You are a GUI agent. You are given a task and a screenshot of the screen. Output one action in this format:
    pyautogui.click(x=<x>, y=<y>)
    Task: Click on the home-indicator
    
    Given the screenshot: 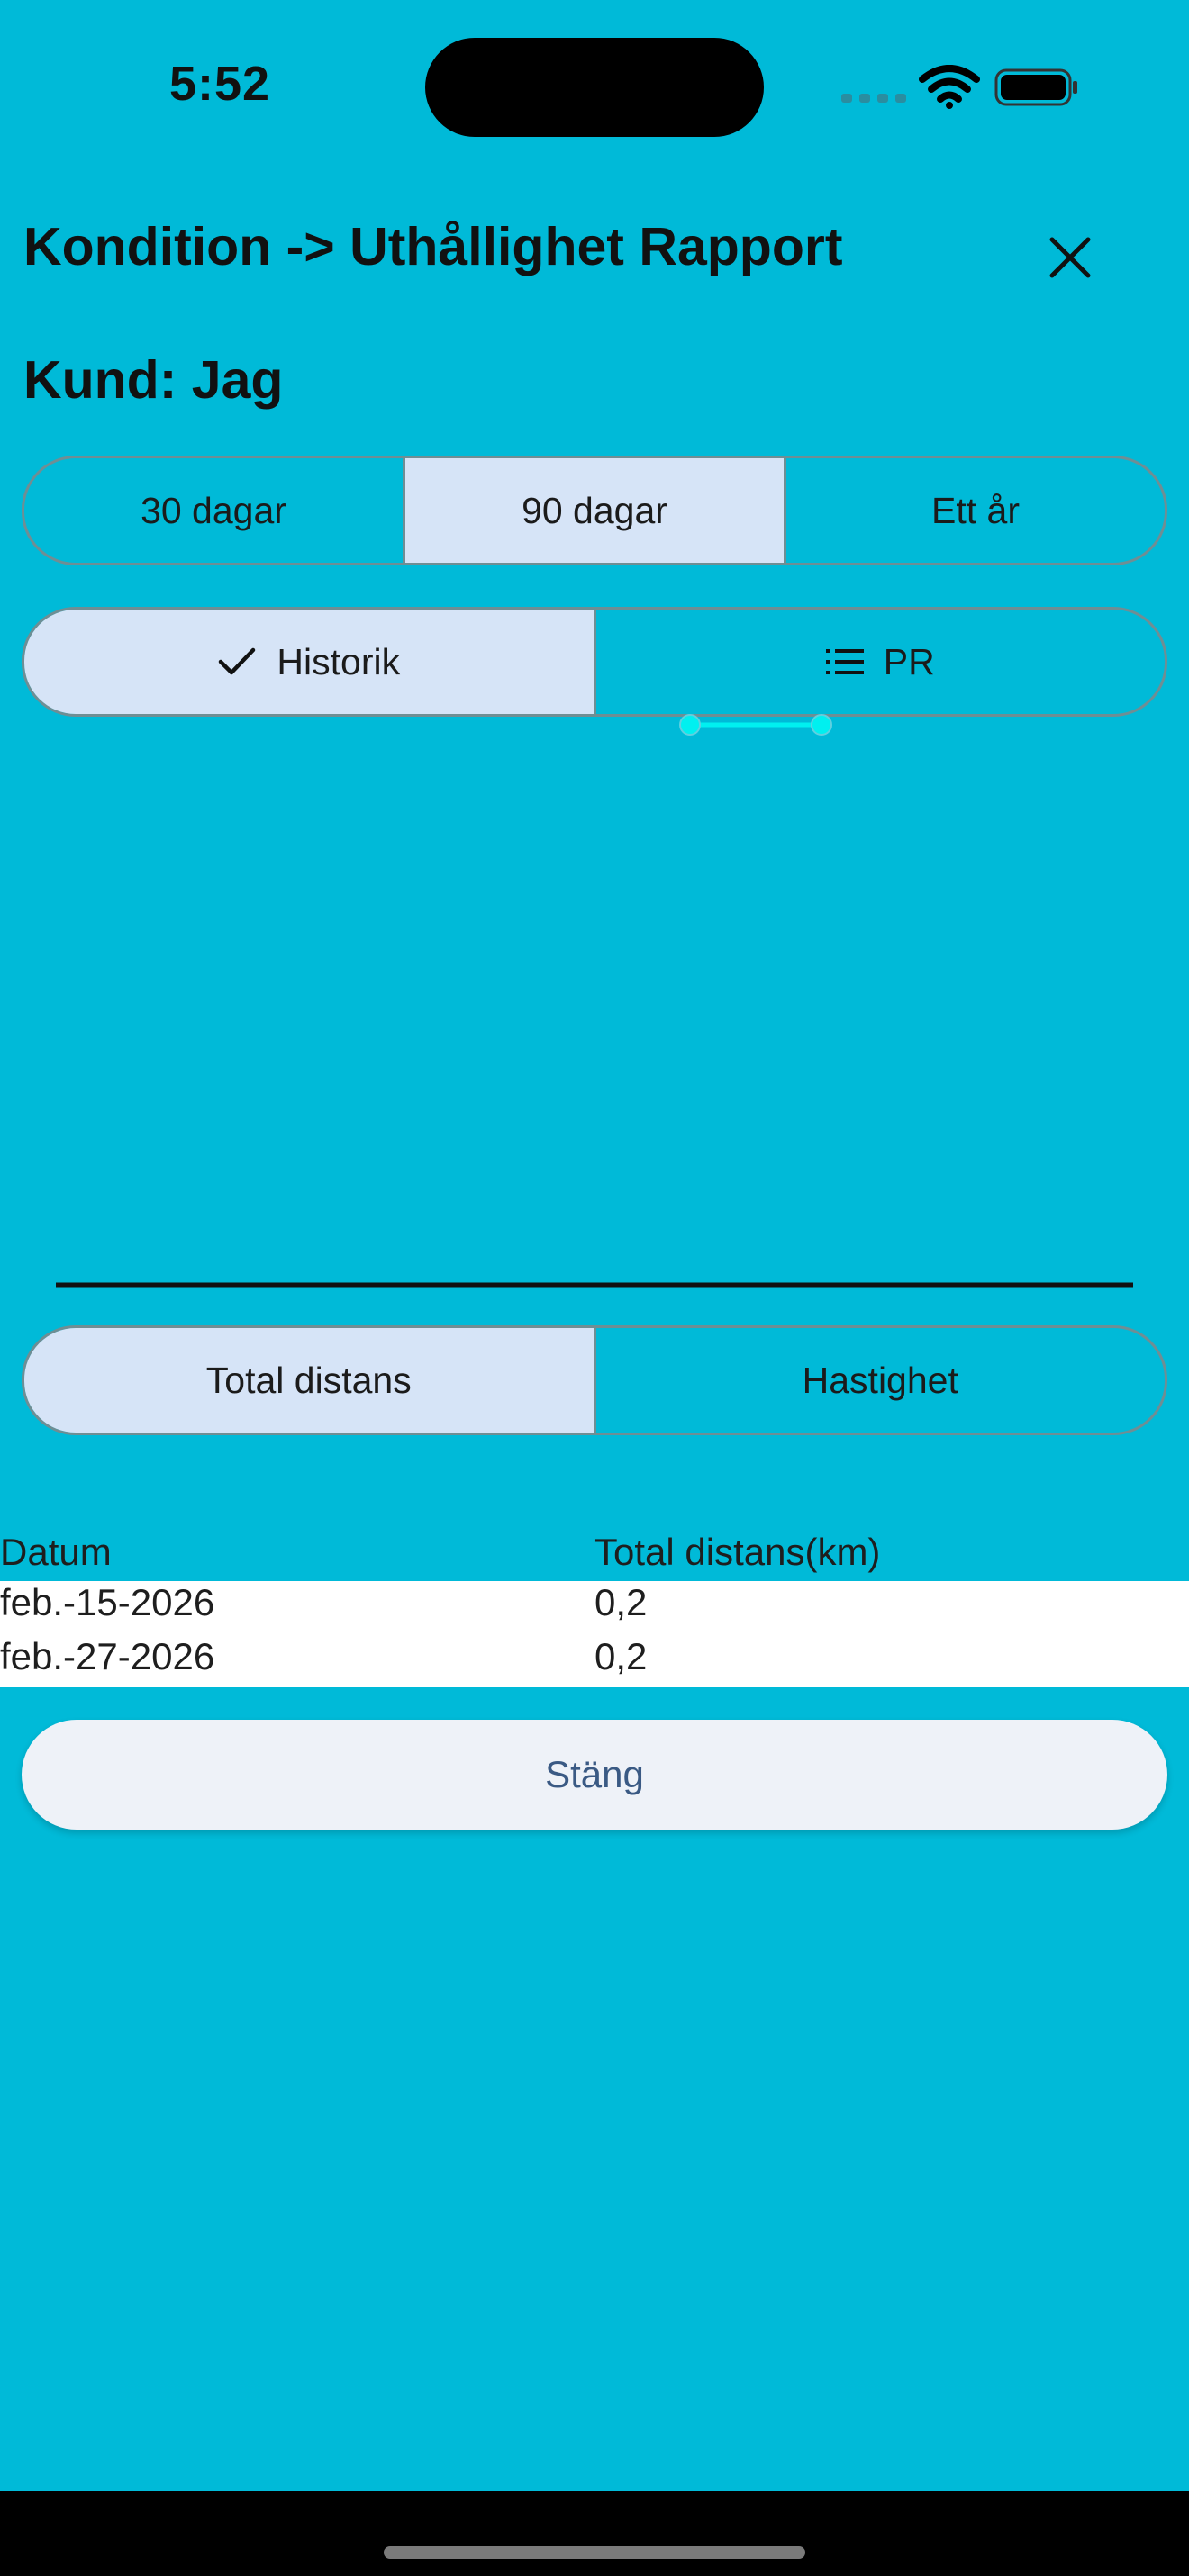 What is the action you would take?
    pyautogui.click(x=594, y=2552)
    